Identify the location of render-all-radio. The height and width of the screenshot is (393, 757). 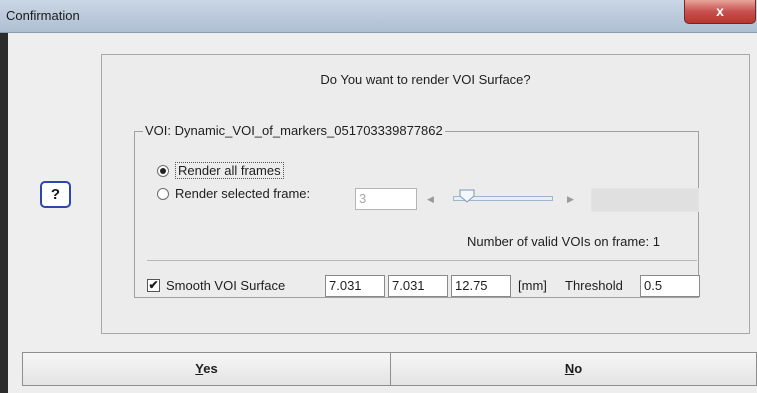
(163, 170).